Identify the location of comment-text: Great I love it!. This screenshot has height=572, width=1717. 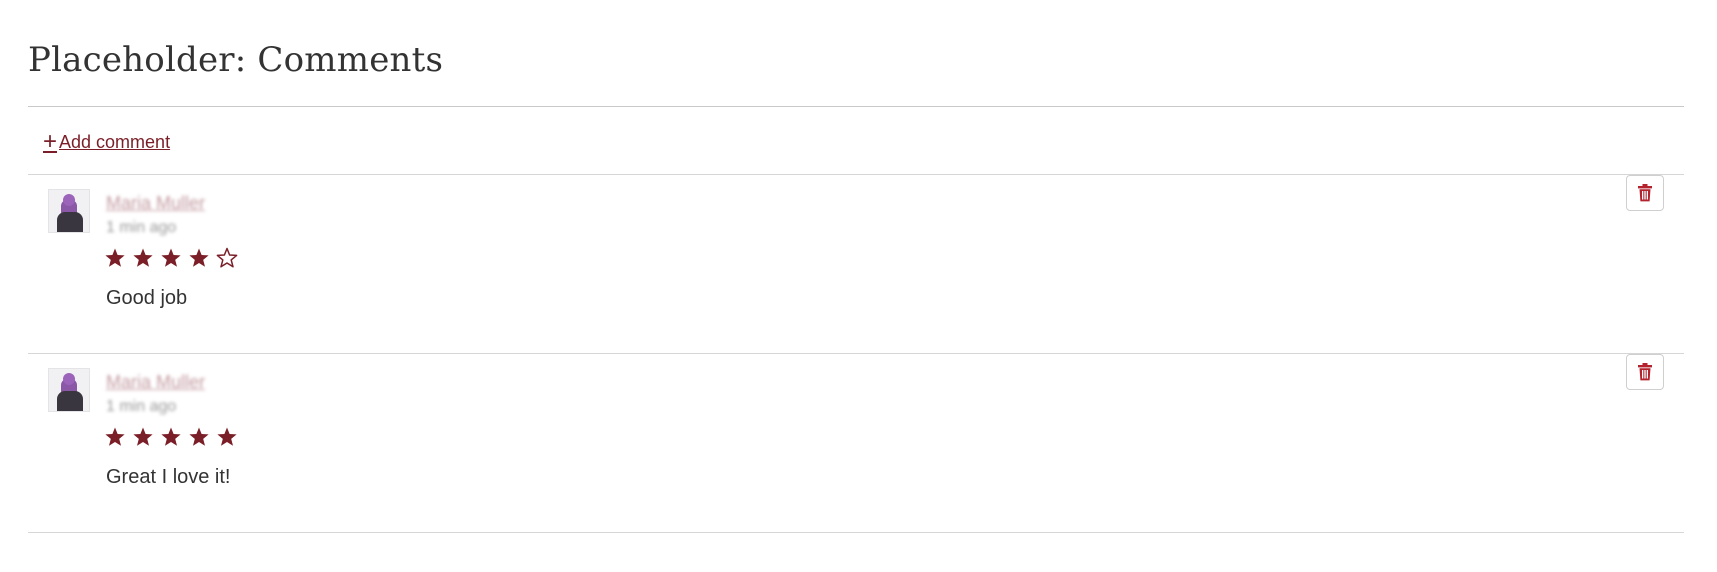
(168, 477).